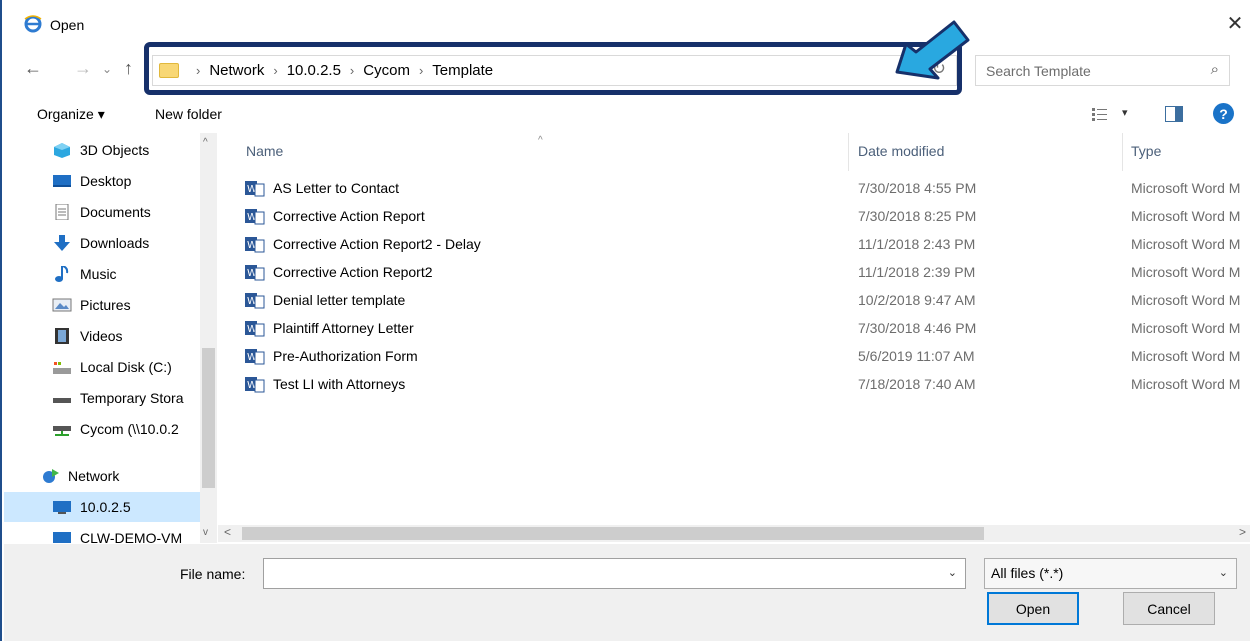 This screenshot has width=1250, height=641. What do you see at coordinates (1125, 112) in the screenshot?
I see `view-dropdown-icon: ▾` at bounding box center [1125, 112].